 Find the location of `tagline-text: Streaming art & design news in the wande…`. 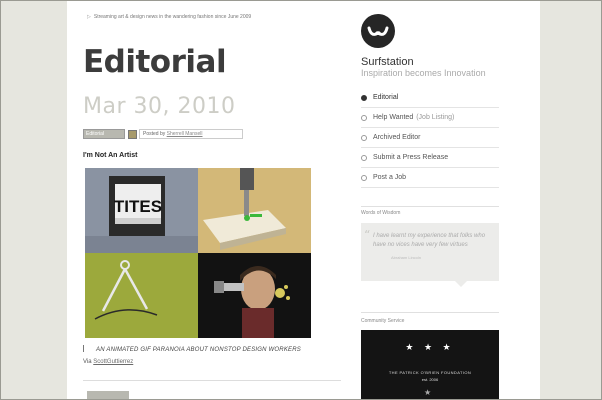

tagline-text: Streaming art & design news in the wande… is located at coordinates (172, 17).